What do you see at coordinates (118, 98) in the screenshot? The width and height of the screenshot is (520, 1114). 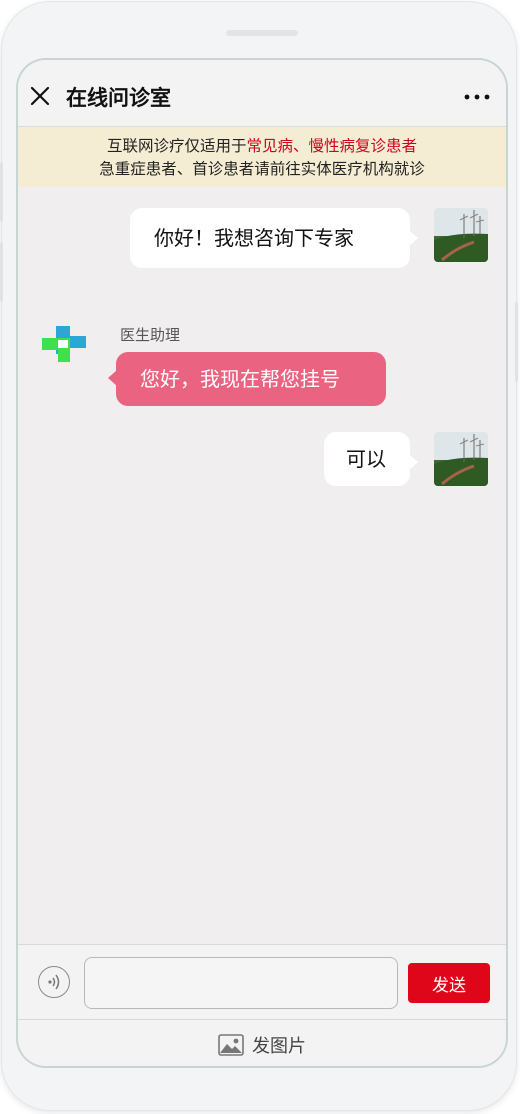 I see `page-title: 在线问诊室` at bounding box center [118, 98].